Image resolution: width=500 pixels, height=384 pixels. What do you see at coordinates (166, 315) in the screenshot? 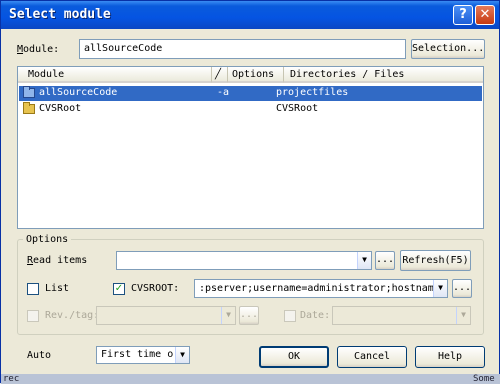
I see `rev-tag-combo` at bounding box center [166, 315].